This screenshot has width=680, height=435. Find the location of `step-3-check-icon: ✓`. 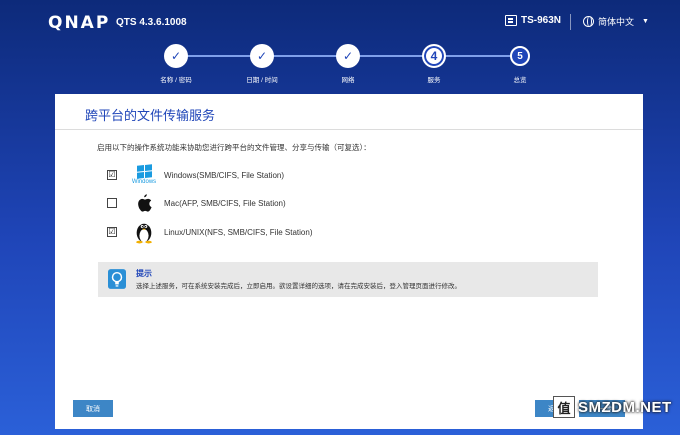

step-3-check-icon: ✓ is located at coordinates (348, 56).